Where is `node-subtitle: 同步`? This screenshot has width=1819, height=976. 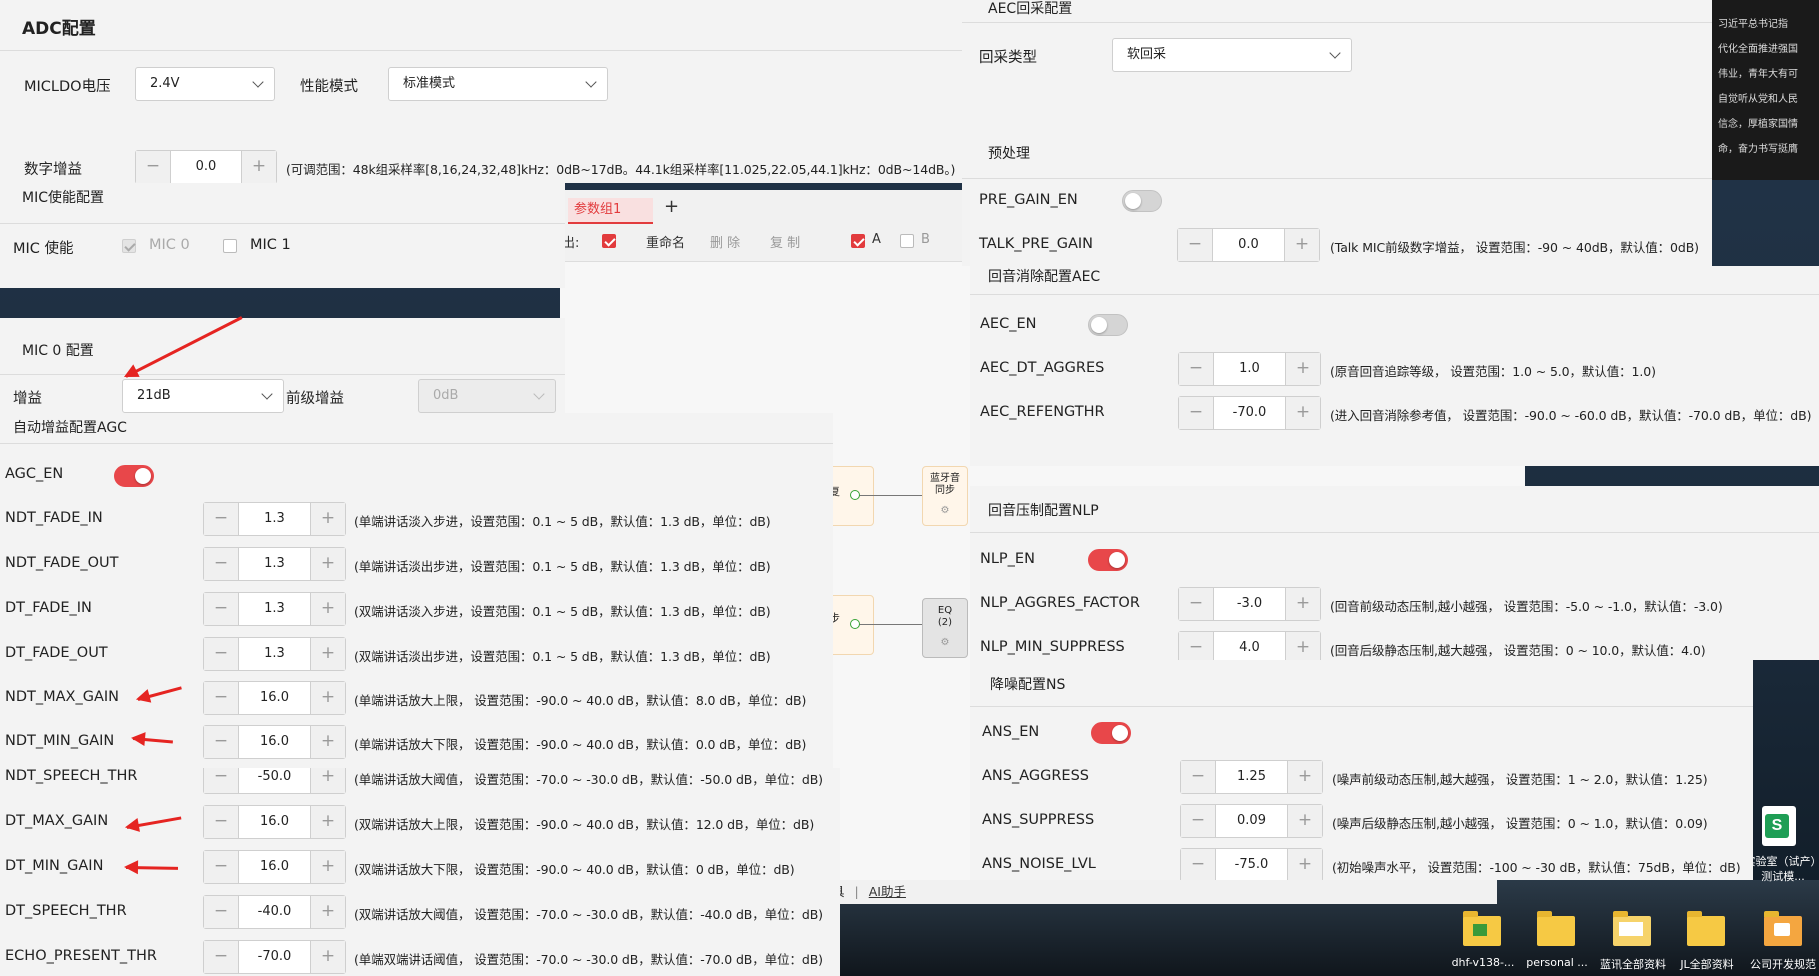 node-subtitle: 同步 is located at coordinates (945, 490).